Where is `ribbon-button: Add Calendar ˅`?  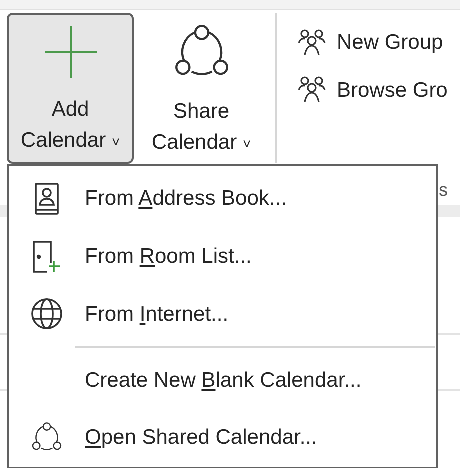 ribbon-button: Add Calendar ˅ is located at coordinates (70, 88).